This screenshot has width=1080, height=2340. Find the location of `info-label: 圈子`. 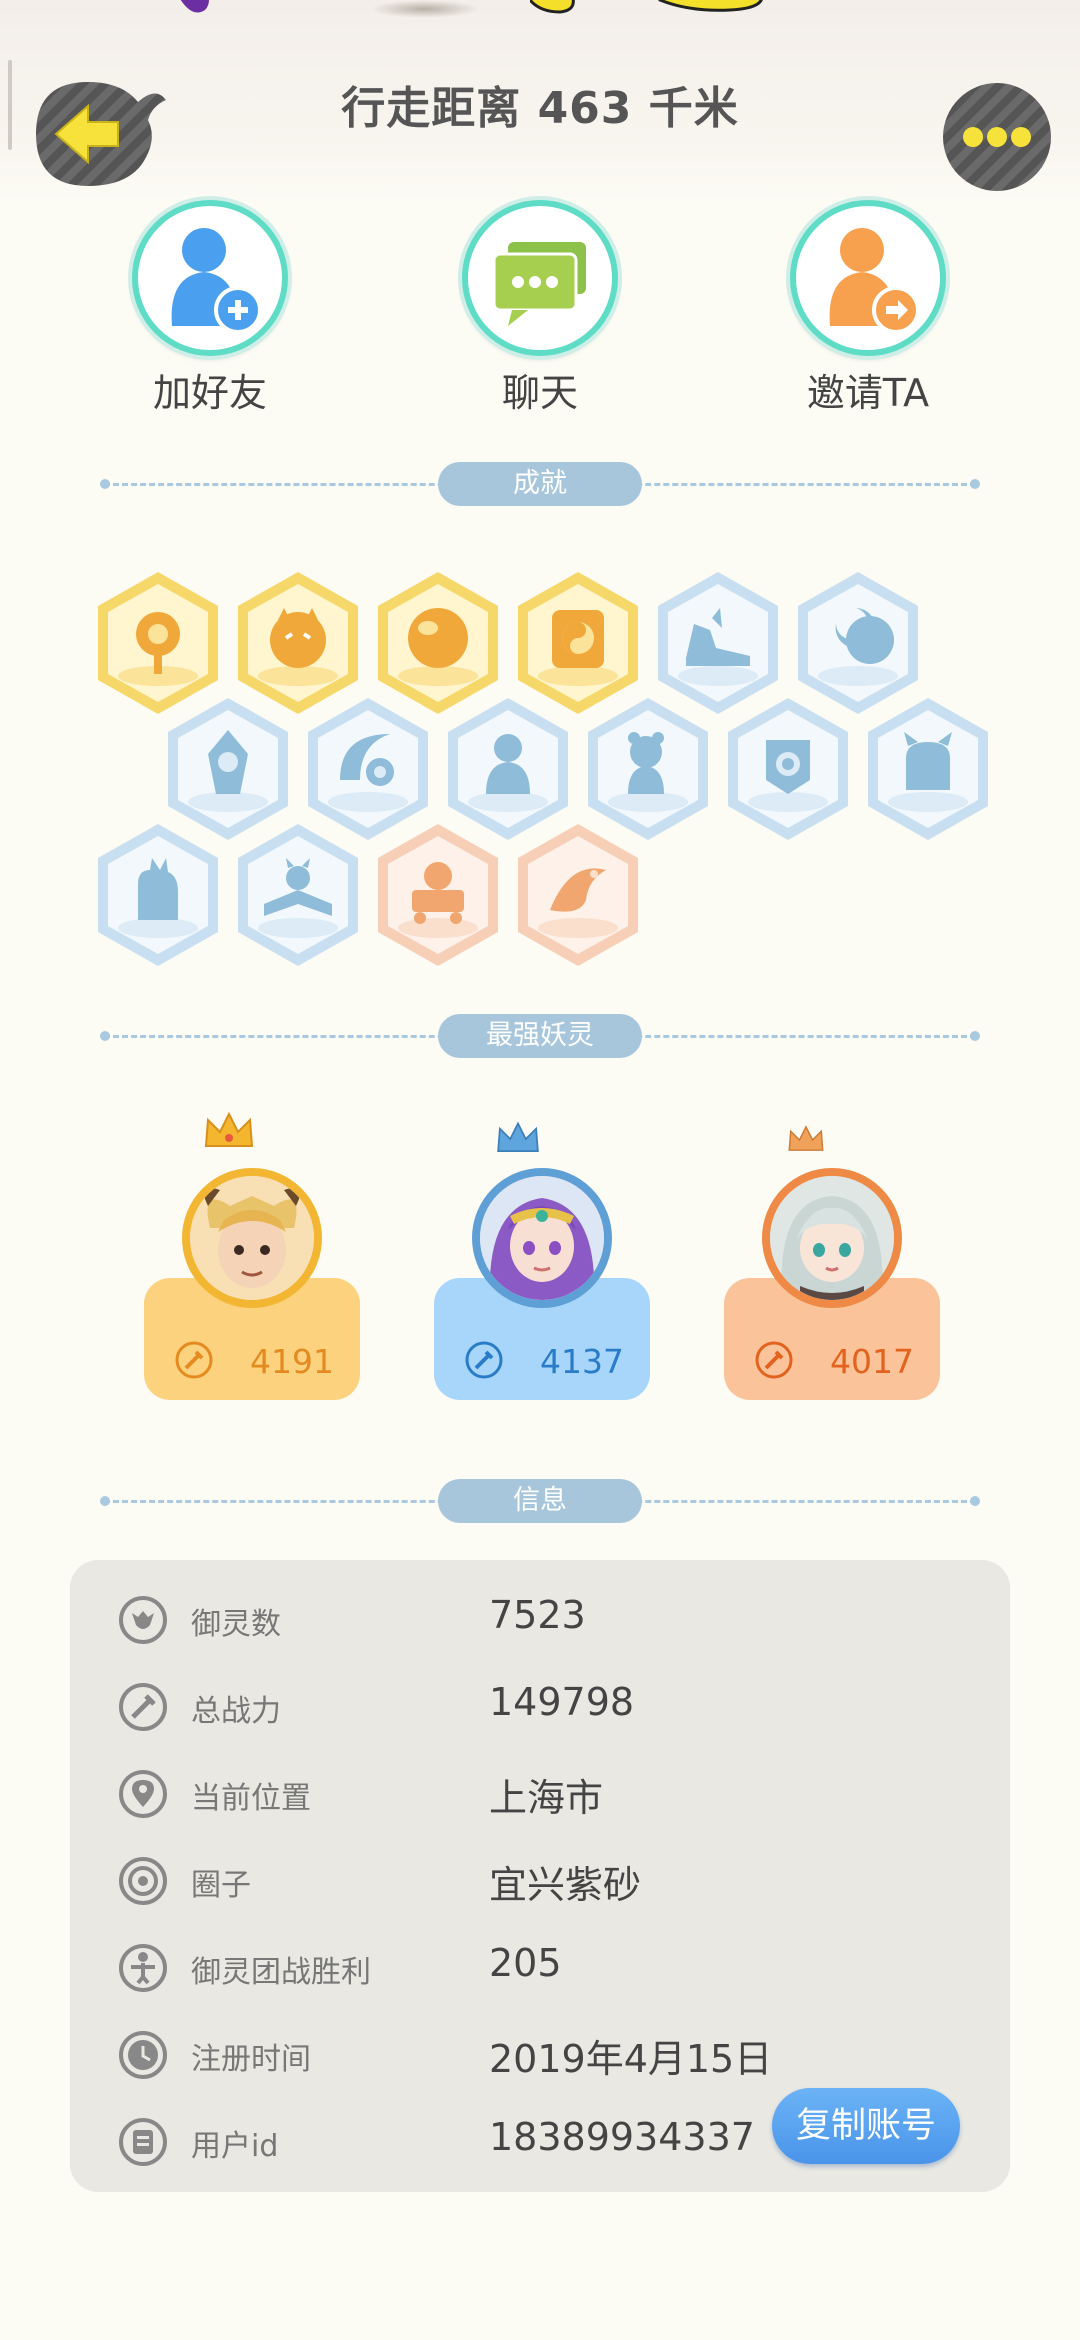

info-label: 圈子 is located at coordinates (221, 1885).